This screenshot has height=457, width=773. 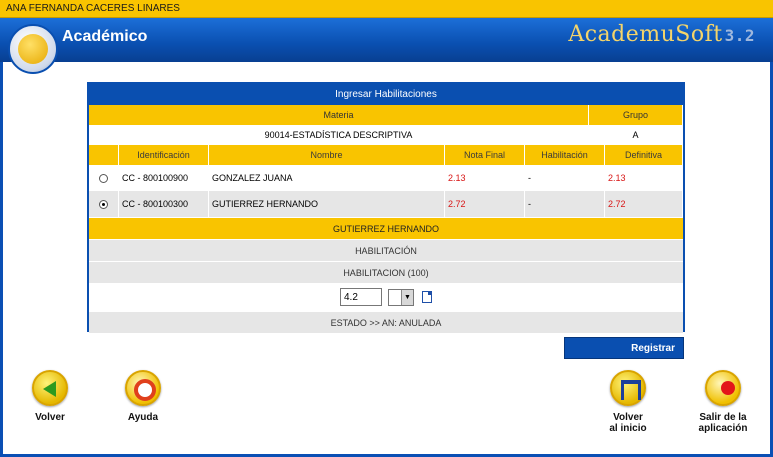 I want to click on student-definitiva: 2.72, so click(x=644, y=204).